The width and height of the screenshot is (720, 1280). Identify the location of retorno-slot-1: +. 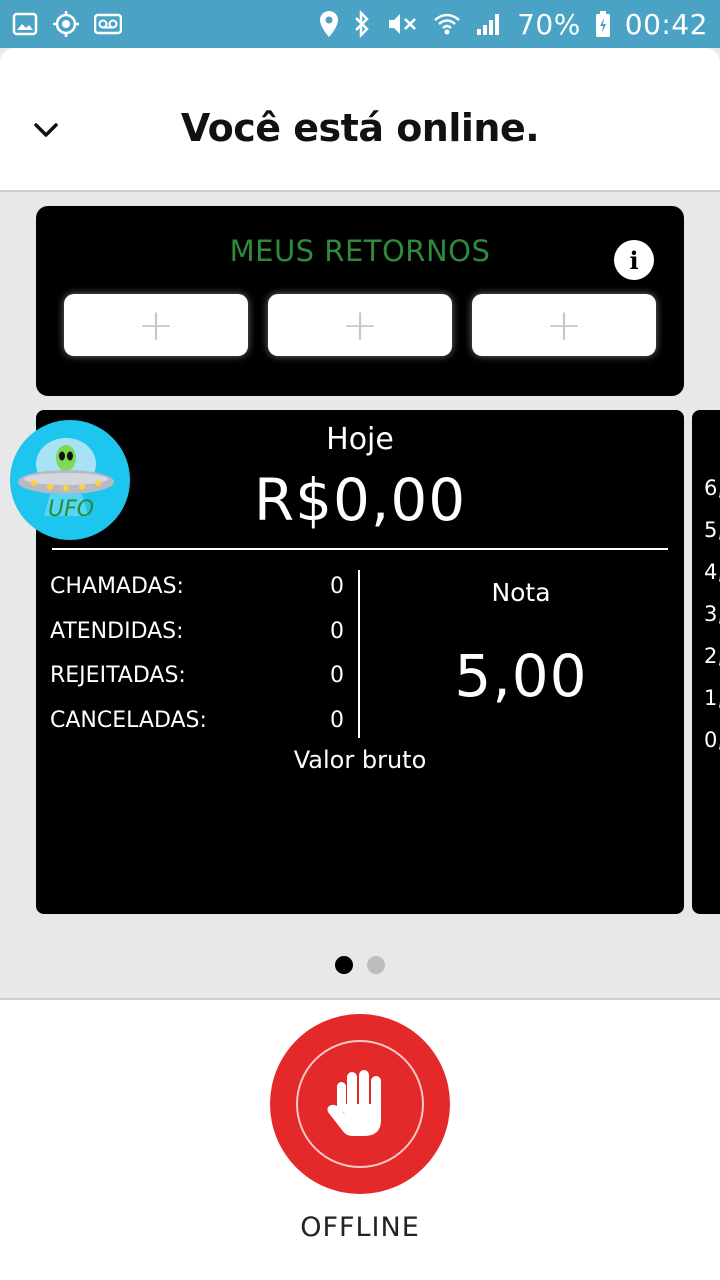
(156, 325).